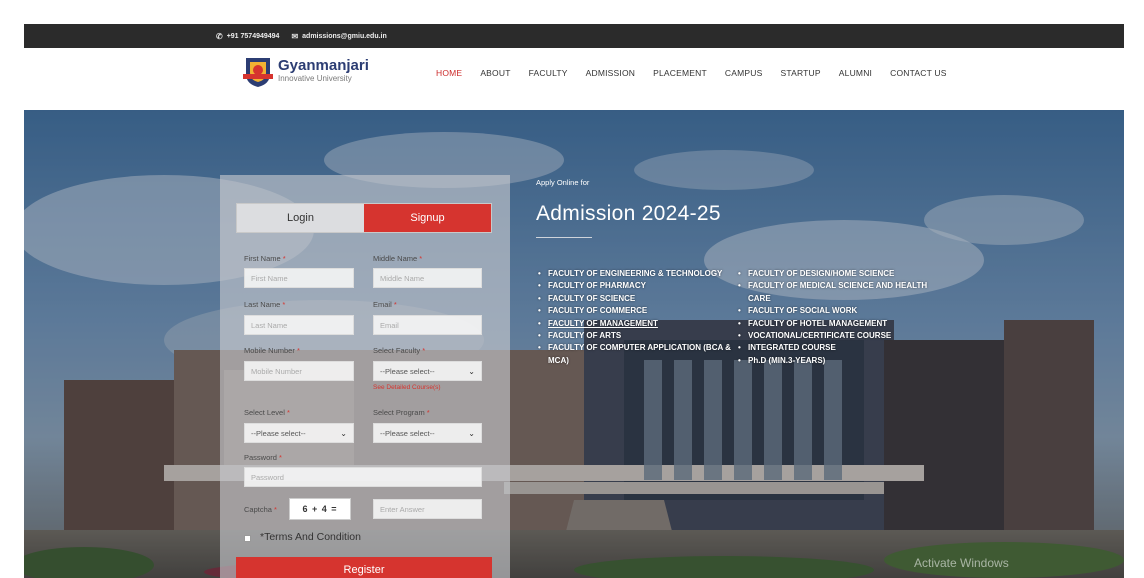 This screenshot has height=578, width=1144. Describe the element at coordinates (427, 325) in the screenshot. I see `email-input: Email` at that location.